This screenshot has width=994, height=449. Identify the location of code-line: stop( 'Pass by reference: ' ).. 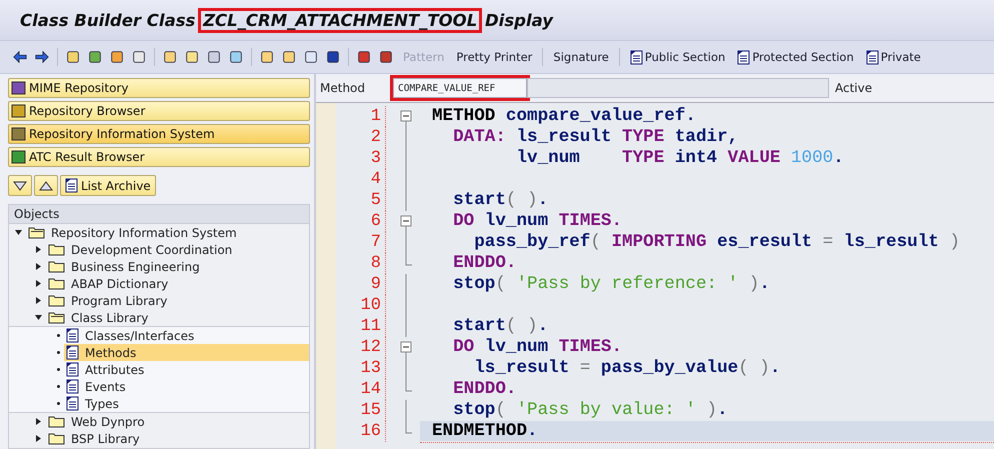
(611, 284).